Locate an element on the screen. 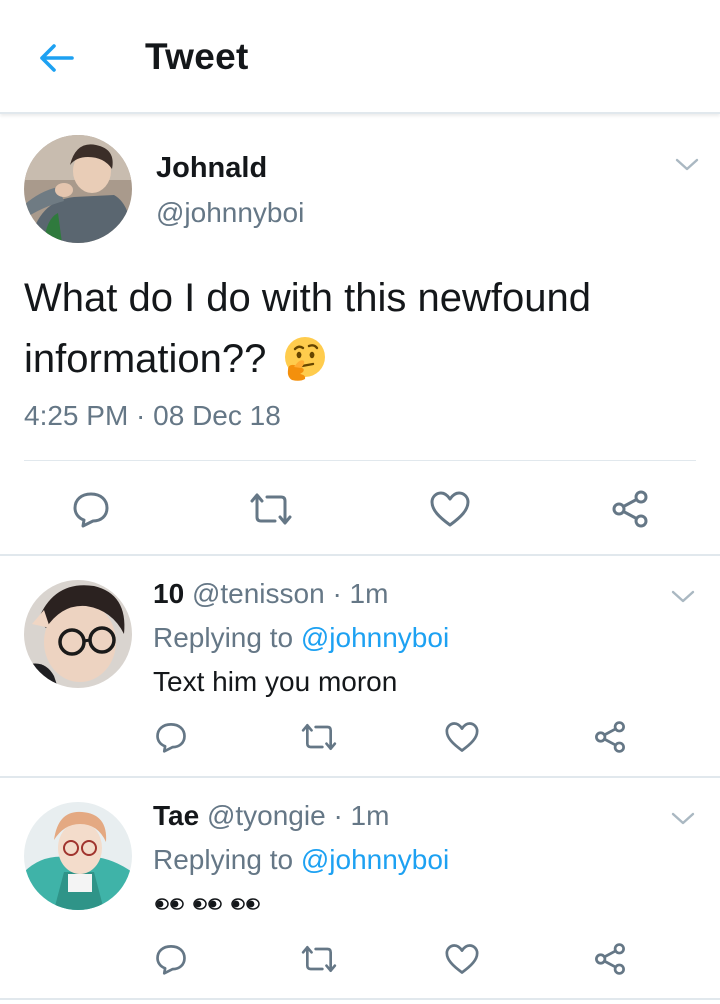  reply-header: Tae @tyongie · 1m is located at coordinates (271, 816).